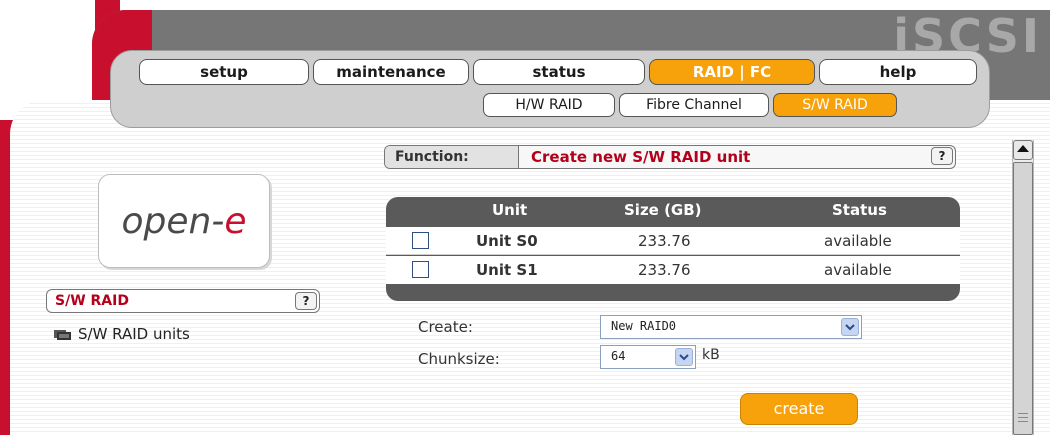 This screenshot has height=435, width=1053. What do you see at coordinates (641, 157) in the screenshot?
I see `function-value: Create new S/W RAID unit` at bounding box center [641, 157].